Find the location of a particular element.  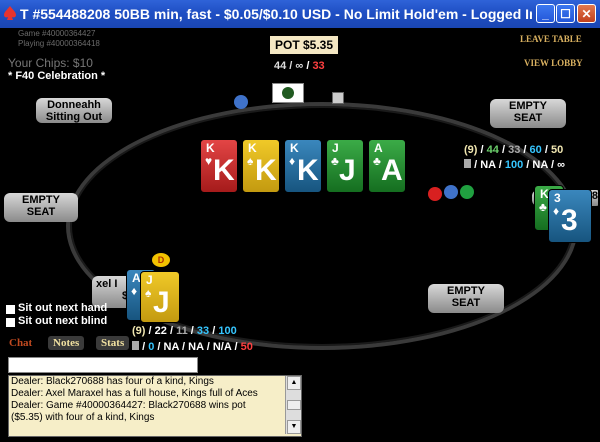

dealer-label: D is located at coordinates (161, 260).